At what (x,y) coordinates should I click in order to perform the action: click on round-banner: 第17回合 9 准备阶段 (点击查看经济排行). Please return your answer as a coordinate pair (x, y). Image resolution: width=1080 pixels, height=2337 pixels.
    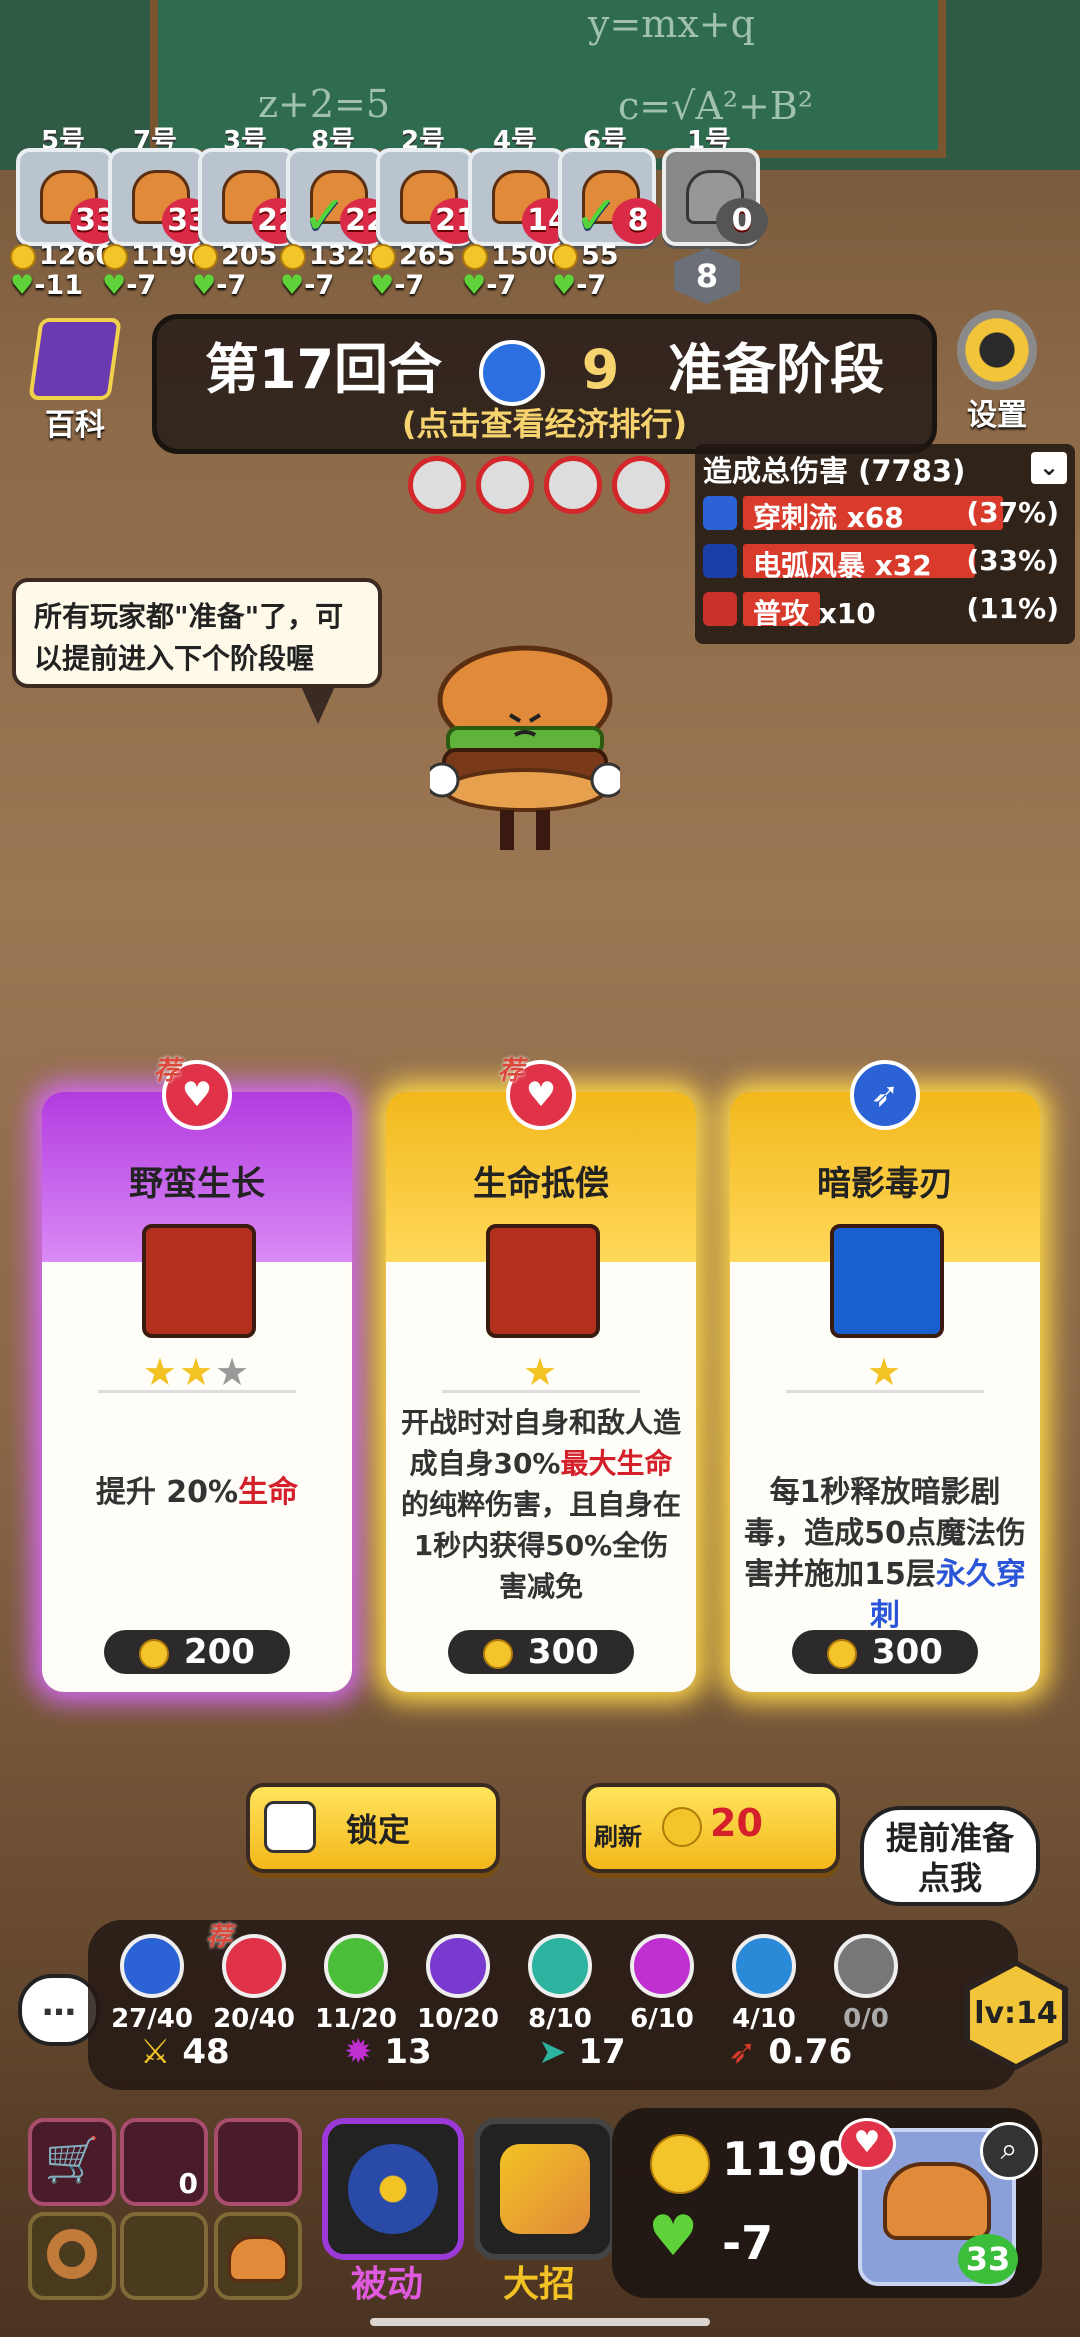
    Looking at the image, I should click on (544, 384).